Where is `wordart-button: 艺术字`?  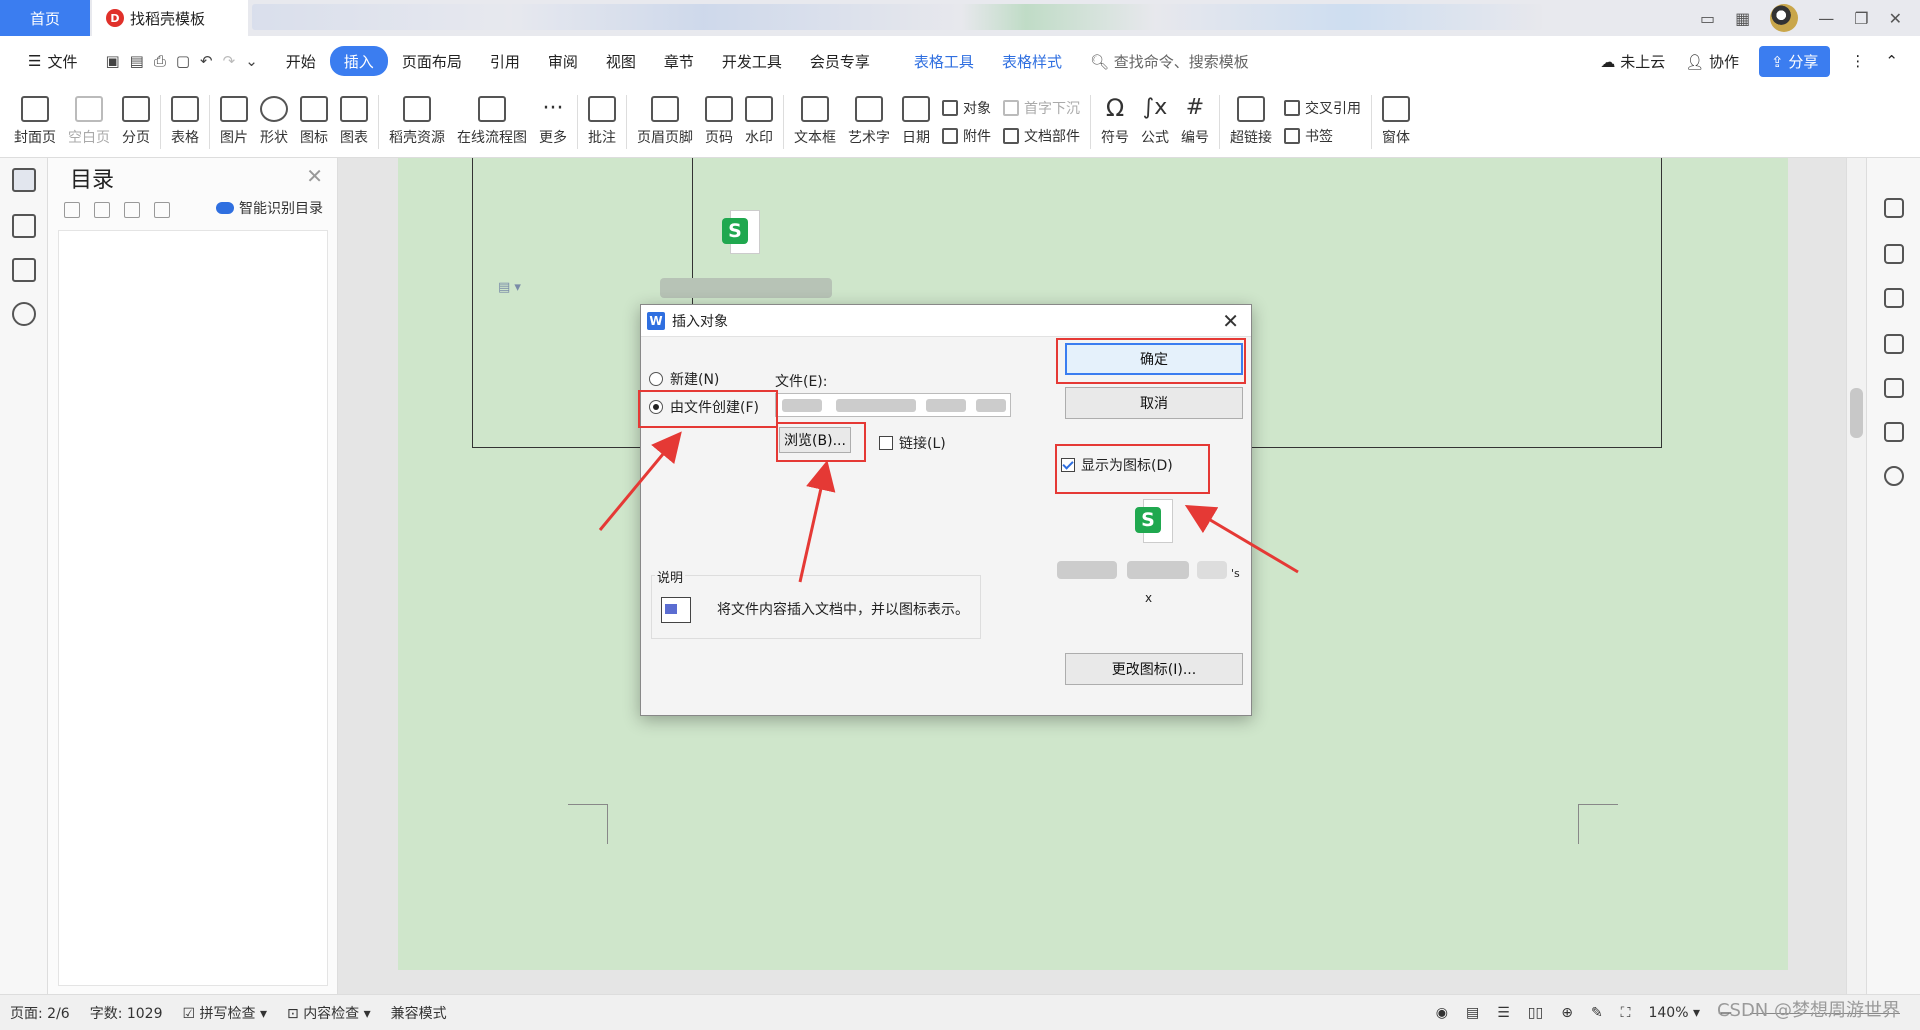 wordart-button: 艺术字 is located at coordinates (869, 122).